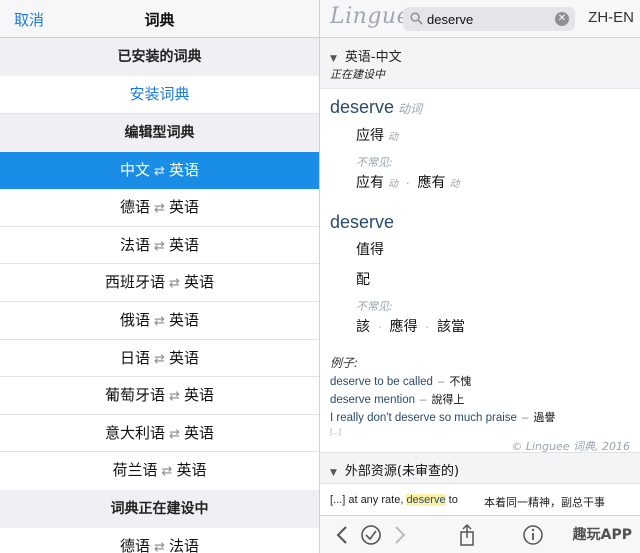  What do you see at coordinates (373, 400) in the screenshot?
I see `example-english: deserve mention` at bounding box center [373, 400].